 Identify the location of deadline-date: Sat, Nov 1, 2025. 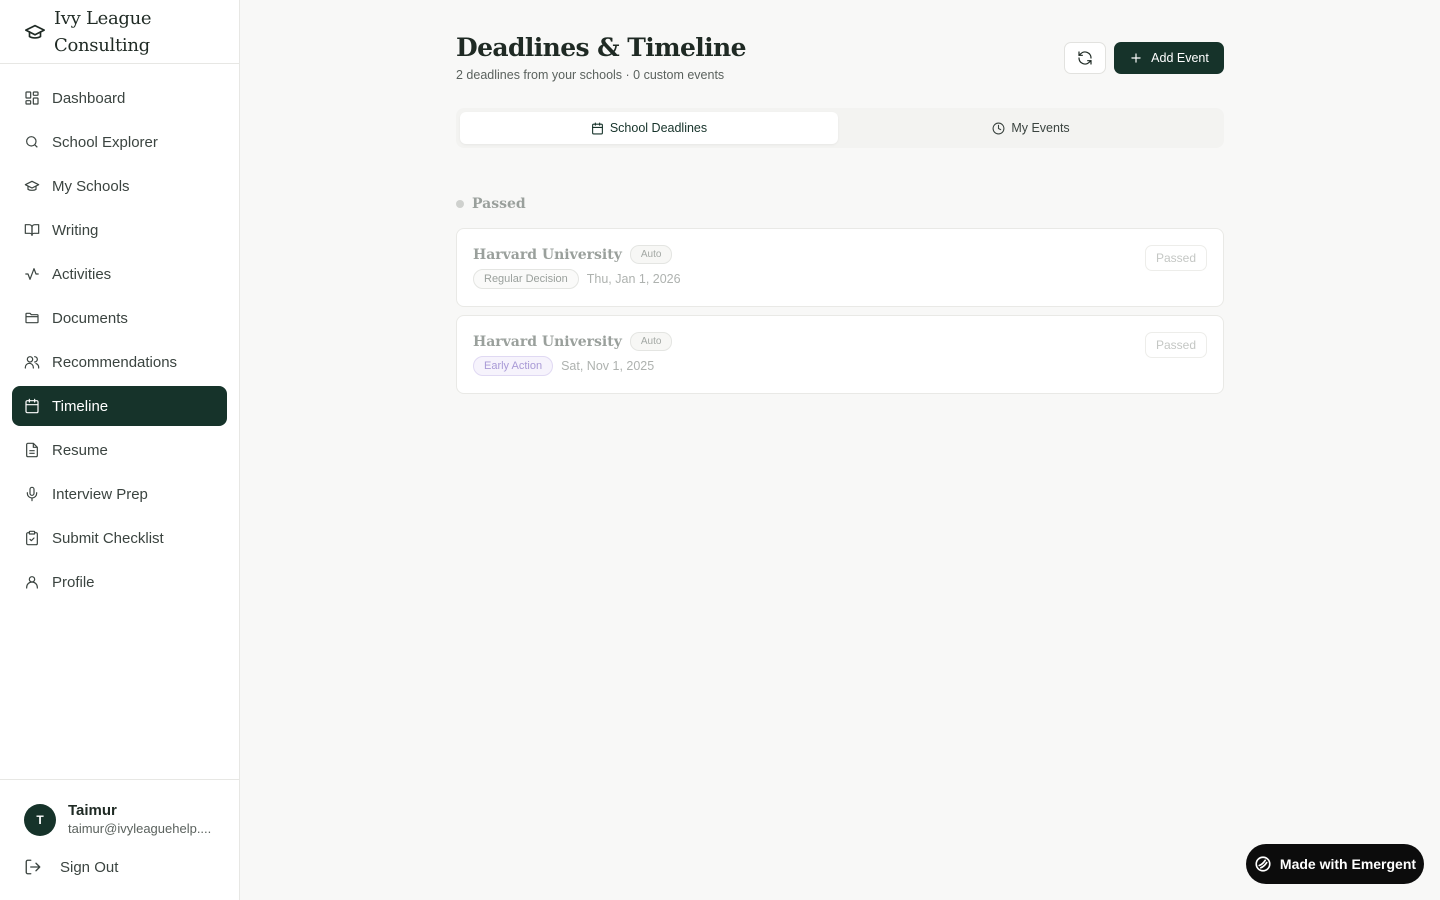
(608, 366).